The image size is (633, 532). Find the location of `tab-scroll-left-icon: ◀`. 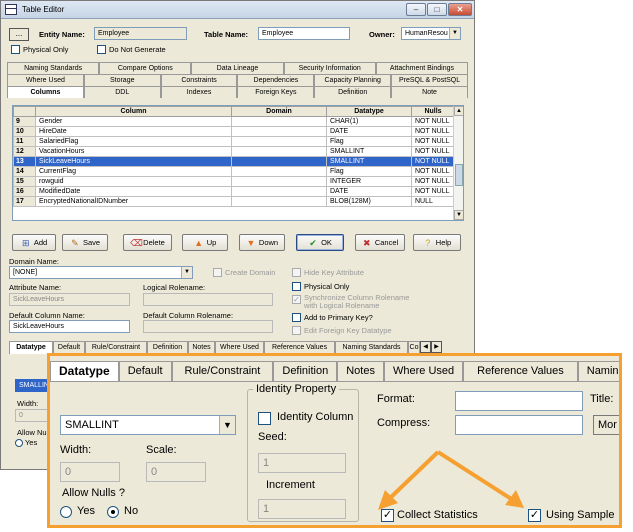

tab-scroll-left-icon: ◀ is located at coordinates (425, 347).